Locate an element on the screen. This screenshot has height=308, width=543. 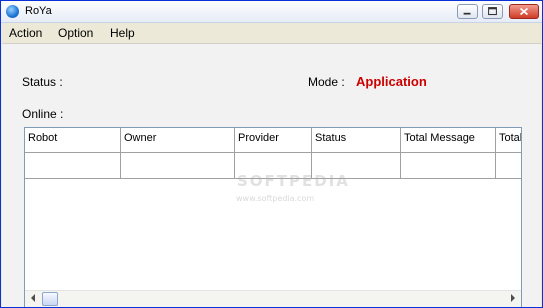
menu-bar: Action Option Help is located at coordinates (271, 32).